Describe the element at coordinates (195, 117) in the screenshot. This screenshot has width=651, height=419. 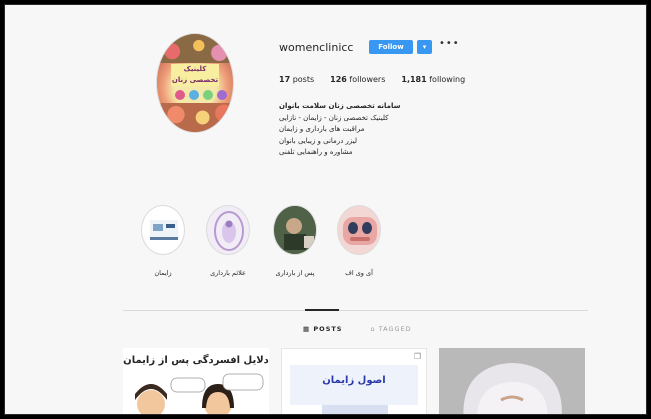
I see `avatar-flowers-bottom` at that location.